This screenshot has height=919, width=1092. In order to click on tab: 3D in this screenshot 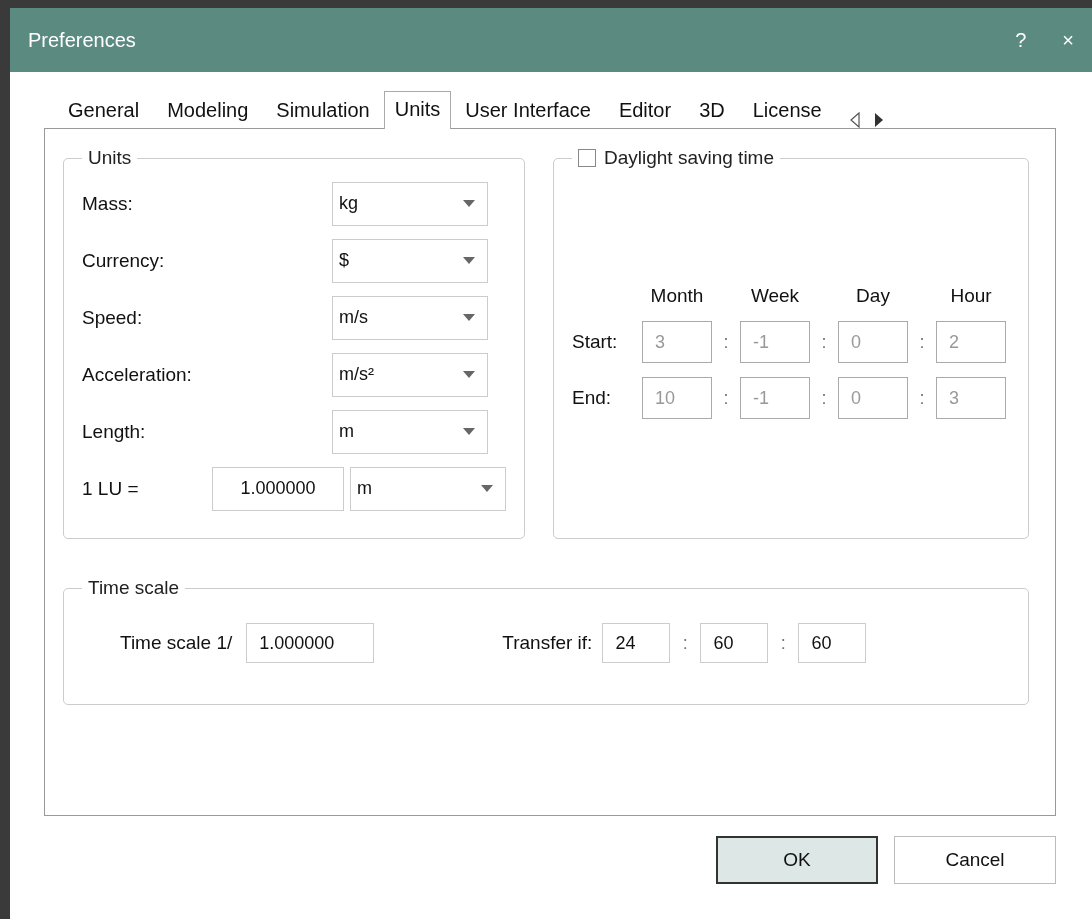, I will do `click(712, 111)`.